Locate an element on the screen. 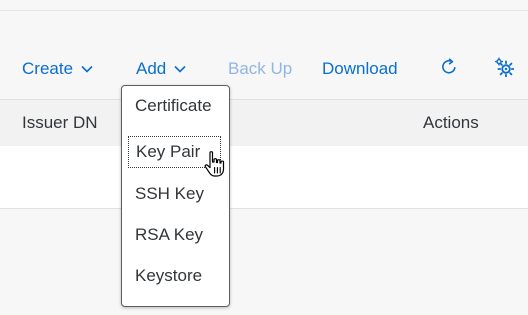  settings-icon is located at coordinates (504, 69).